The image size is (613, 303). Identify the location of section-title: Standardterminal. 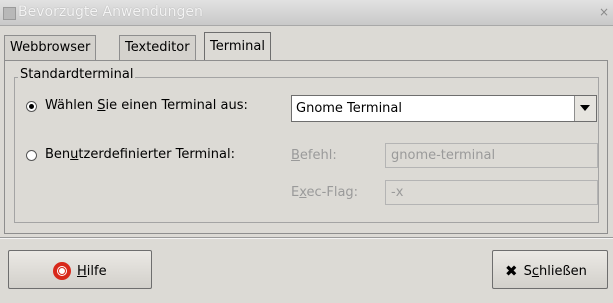
(77, 74).